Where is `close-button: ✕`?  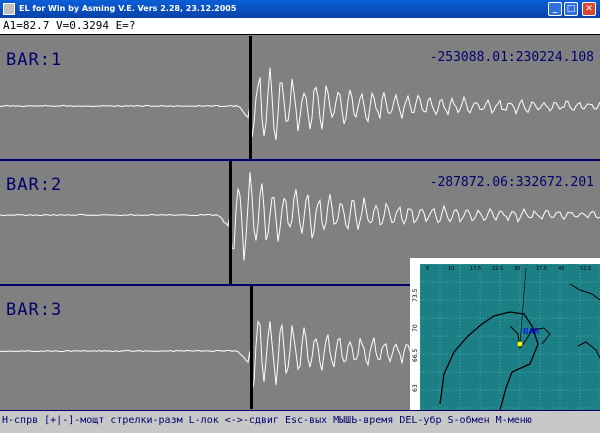 close-button: ✕ is located at coordinates (589, 9).